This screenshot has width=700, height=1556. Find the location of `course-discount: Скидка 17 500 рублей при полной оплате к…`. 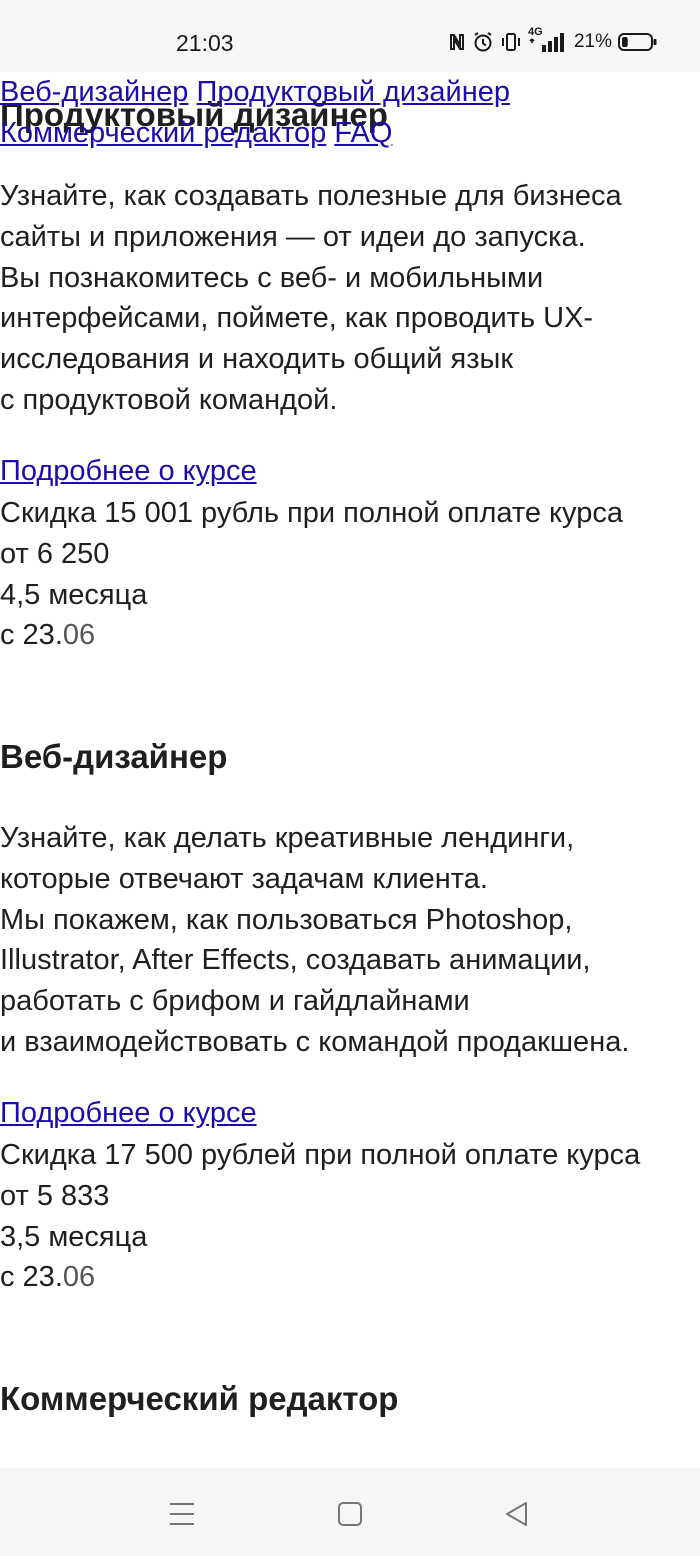

course-discount: Скидка 17 500 рублей при полной оплате к… is located at coordinates (320, 1155).